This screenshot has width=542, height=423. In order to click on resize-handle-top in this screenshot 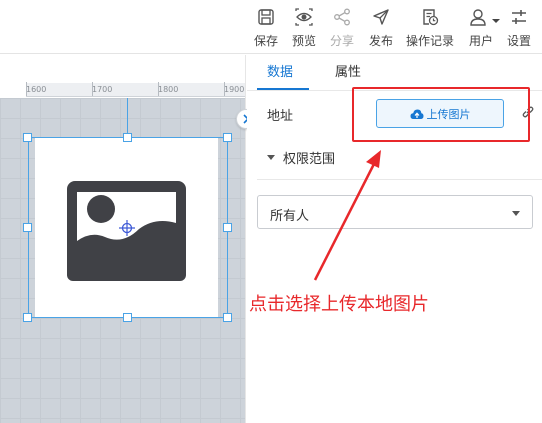, I will do `click(127, 137)`.